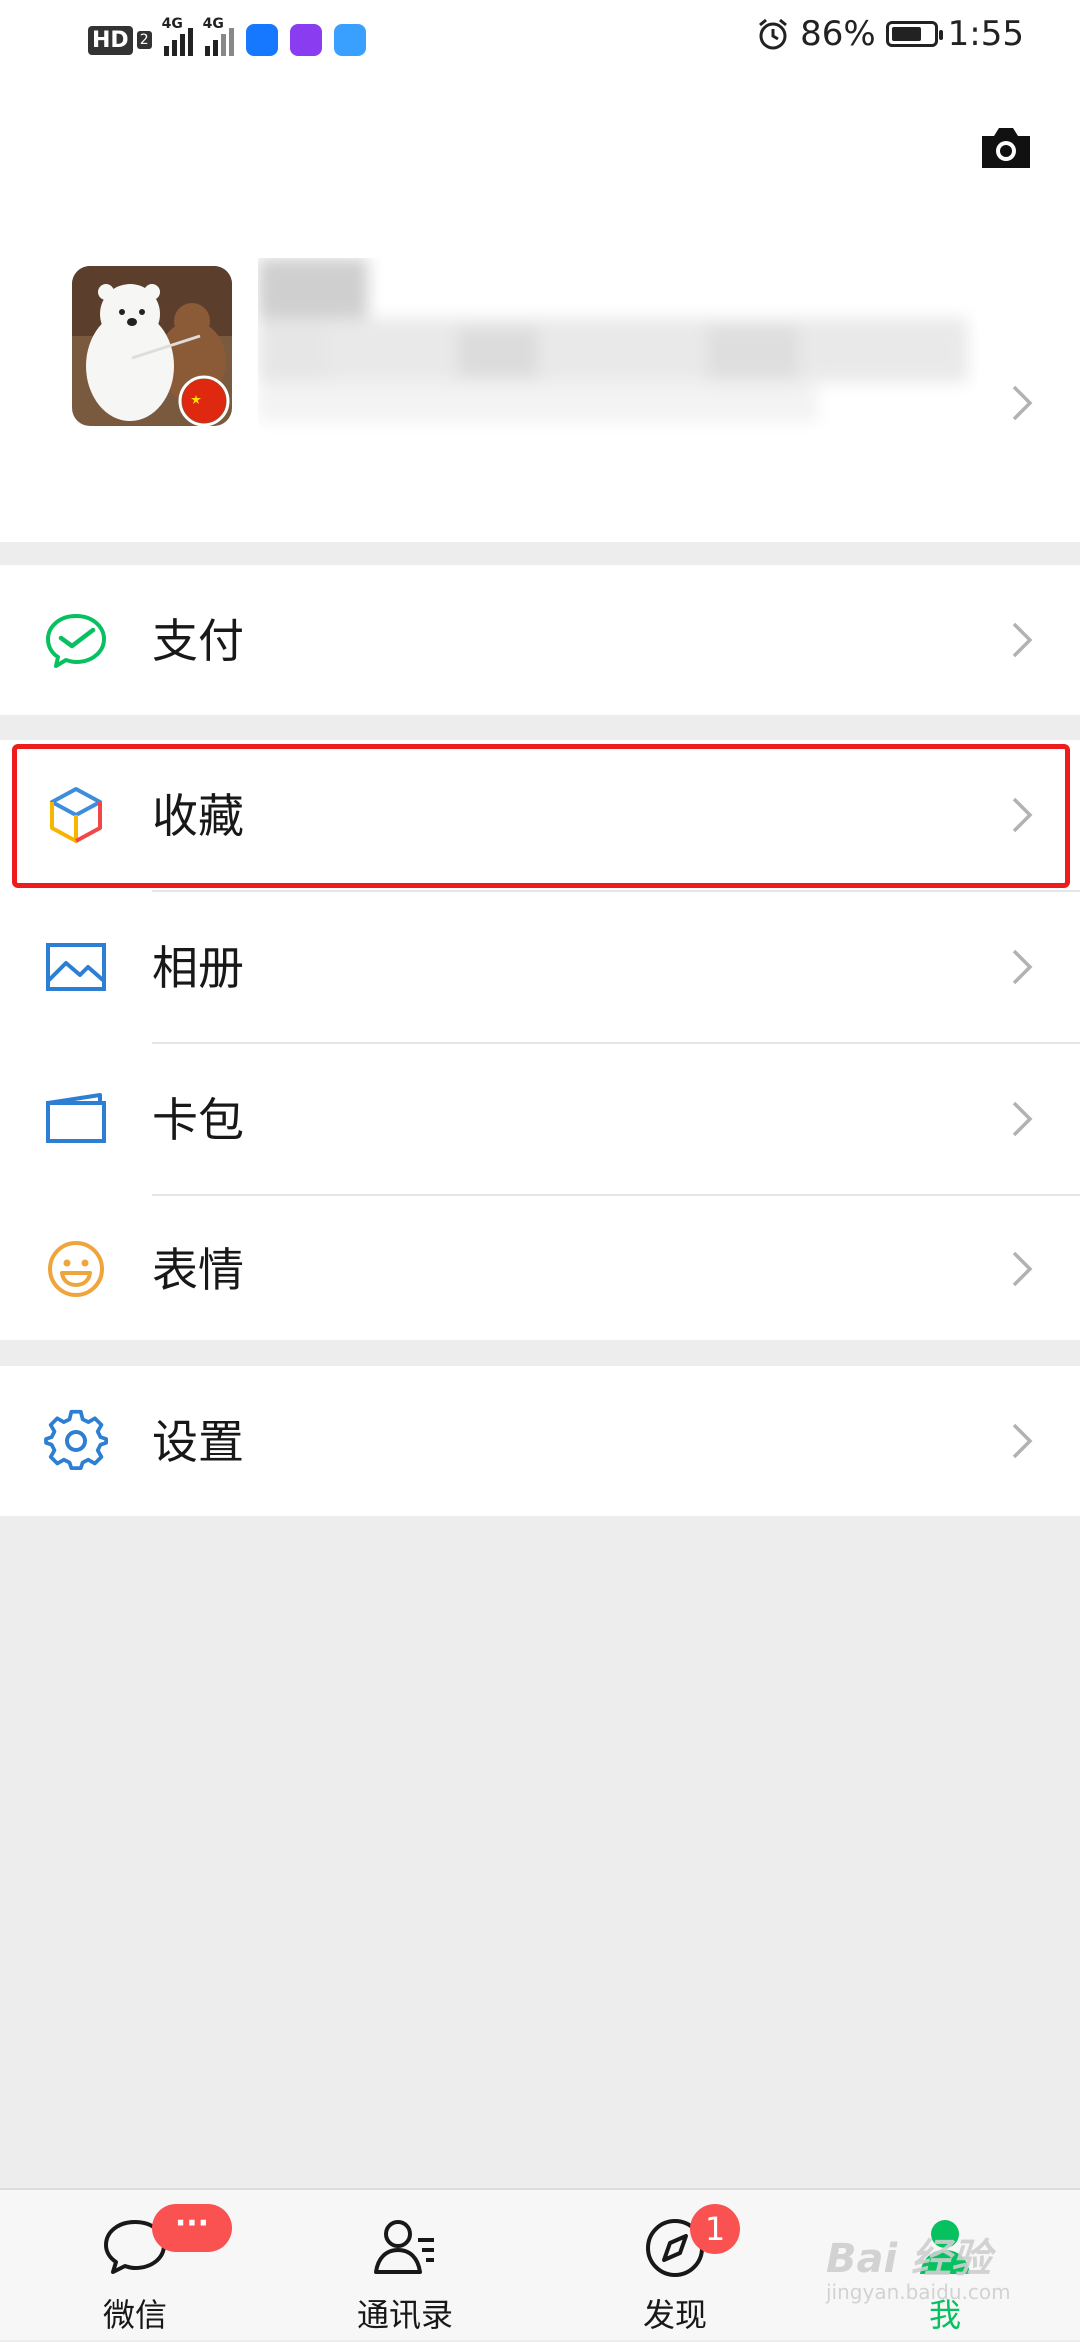 The width and height of the screenshot is (1080, 2342). I want to click on status-right: 86% 1:55, so click(890, 34).